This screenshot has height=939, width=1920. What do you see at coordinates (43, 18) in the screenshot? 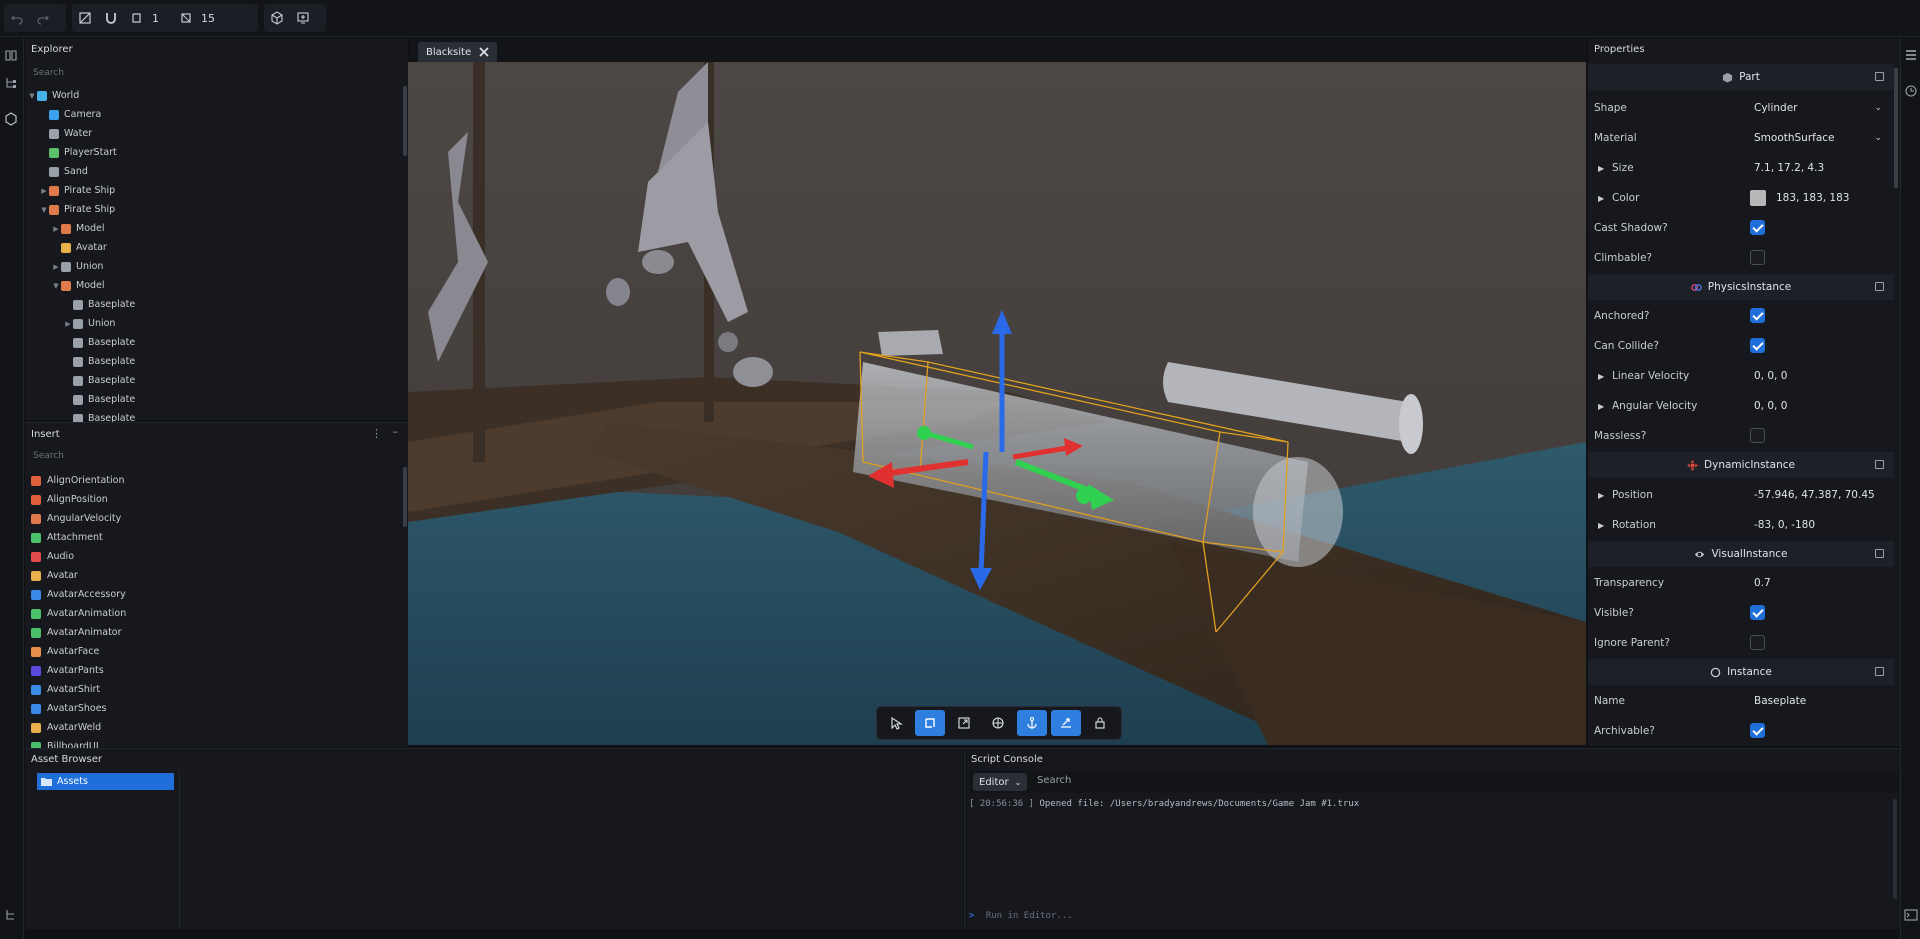
I see `redo-button` at bounding box center [43, 18].